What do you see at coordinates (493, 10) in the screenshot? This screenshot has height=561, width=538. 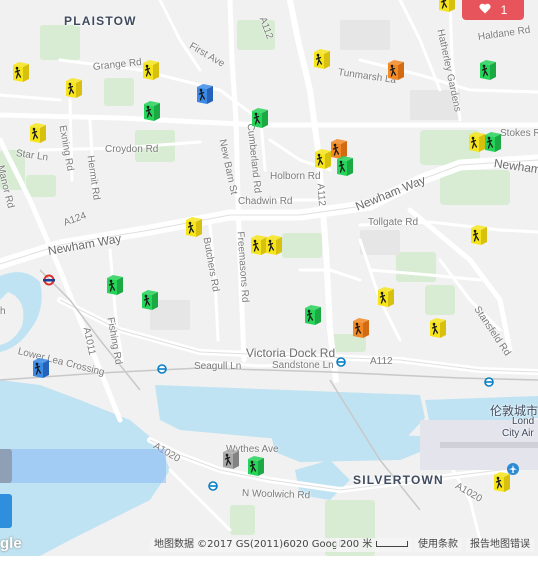 I see `favorites-badge: 1` at bounding box center [493, 10].